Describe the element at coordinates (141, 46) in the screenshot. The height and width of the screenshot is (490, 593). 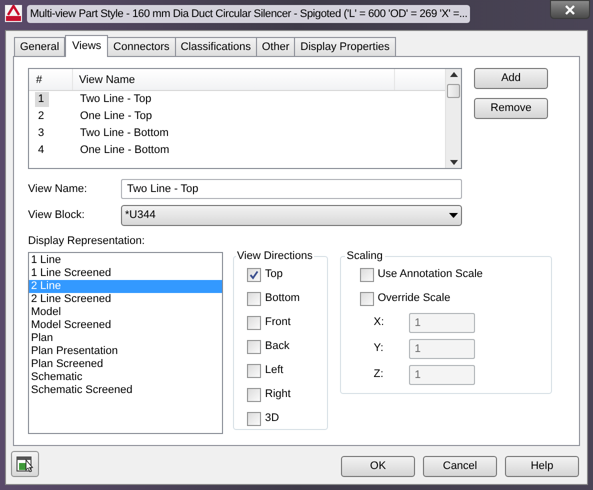
I see `tab: Connectors` at that location.